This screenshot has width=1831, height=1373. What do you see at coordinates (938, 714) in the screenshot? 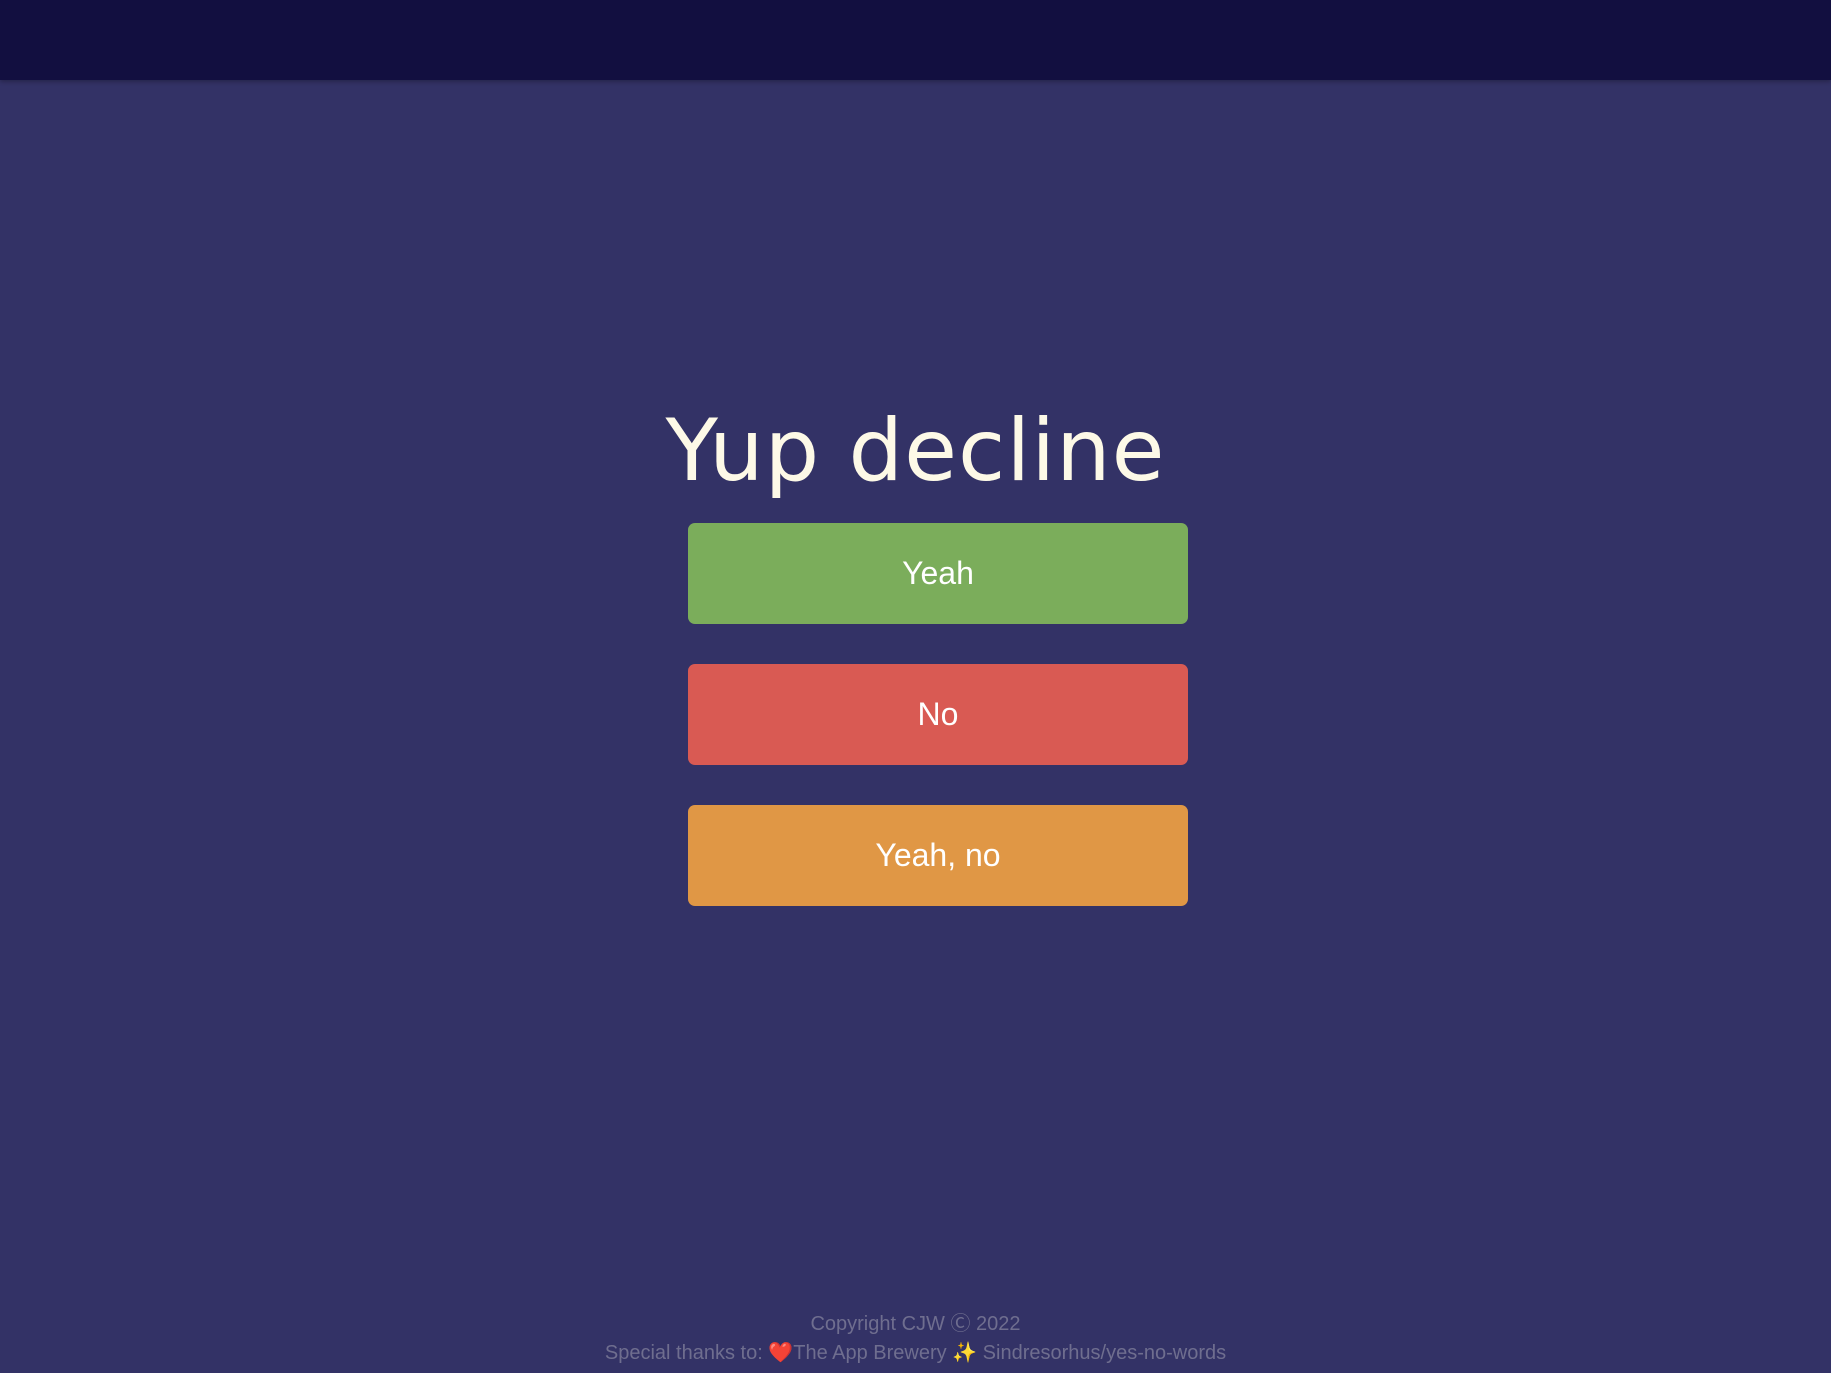
I see `no-button: No` at bounding box center [938, 714].